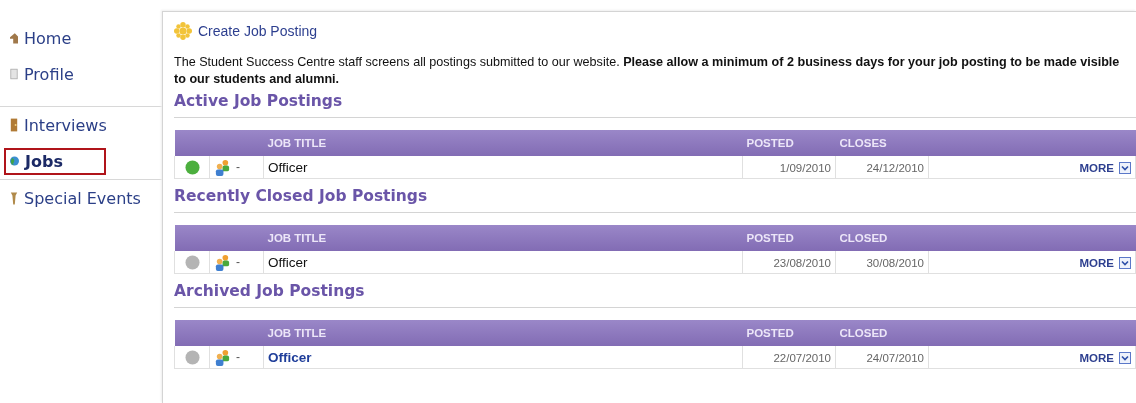  Describe the element at coordinates (863, 143) in the screenshot. I see `column-header: CLOSES` at that location.